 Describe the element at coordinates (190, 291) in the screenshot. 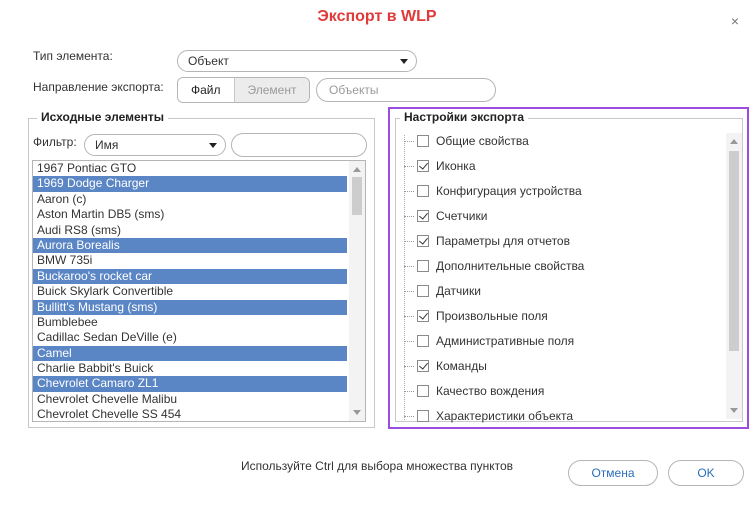

I see `list-item: Buick Skylark Convertible` at that location.